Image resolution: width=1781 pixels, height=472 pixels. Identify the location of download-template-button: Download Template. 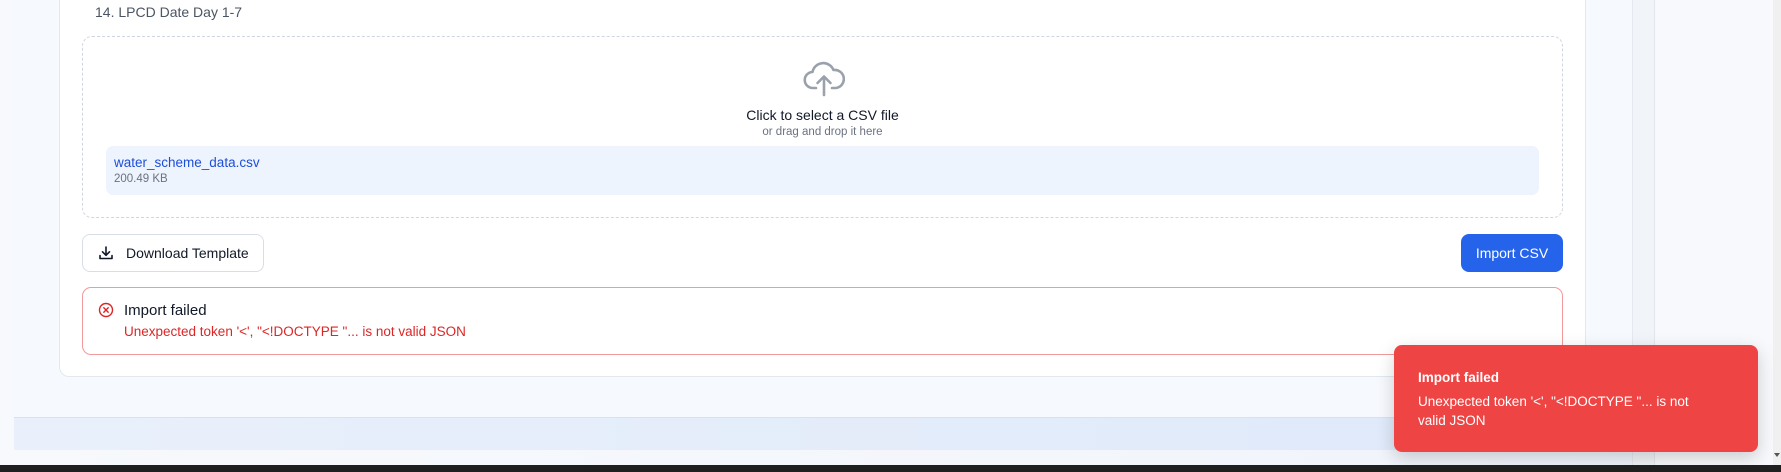
(173, 253).